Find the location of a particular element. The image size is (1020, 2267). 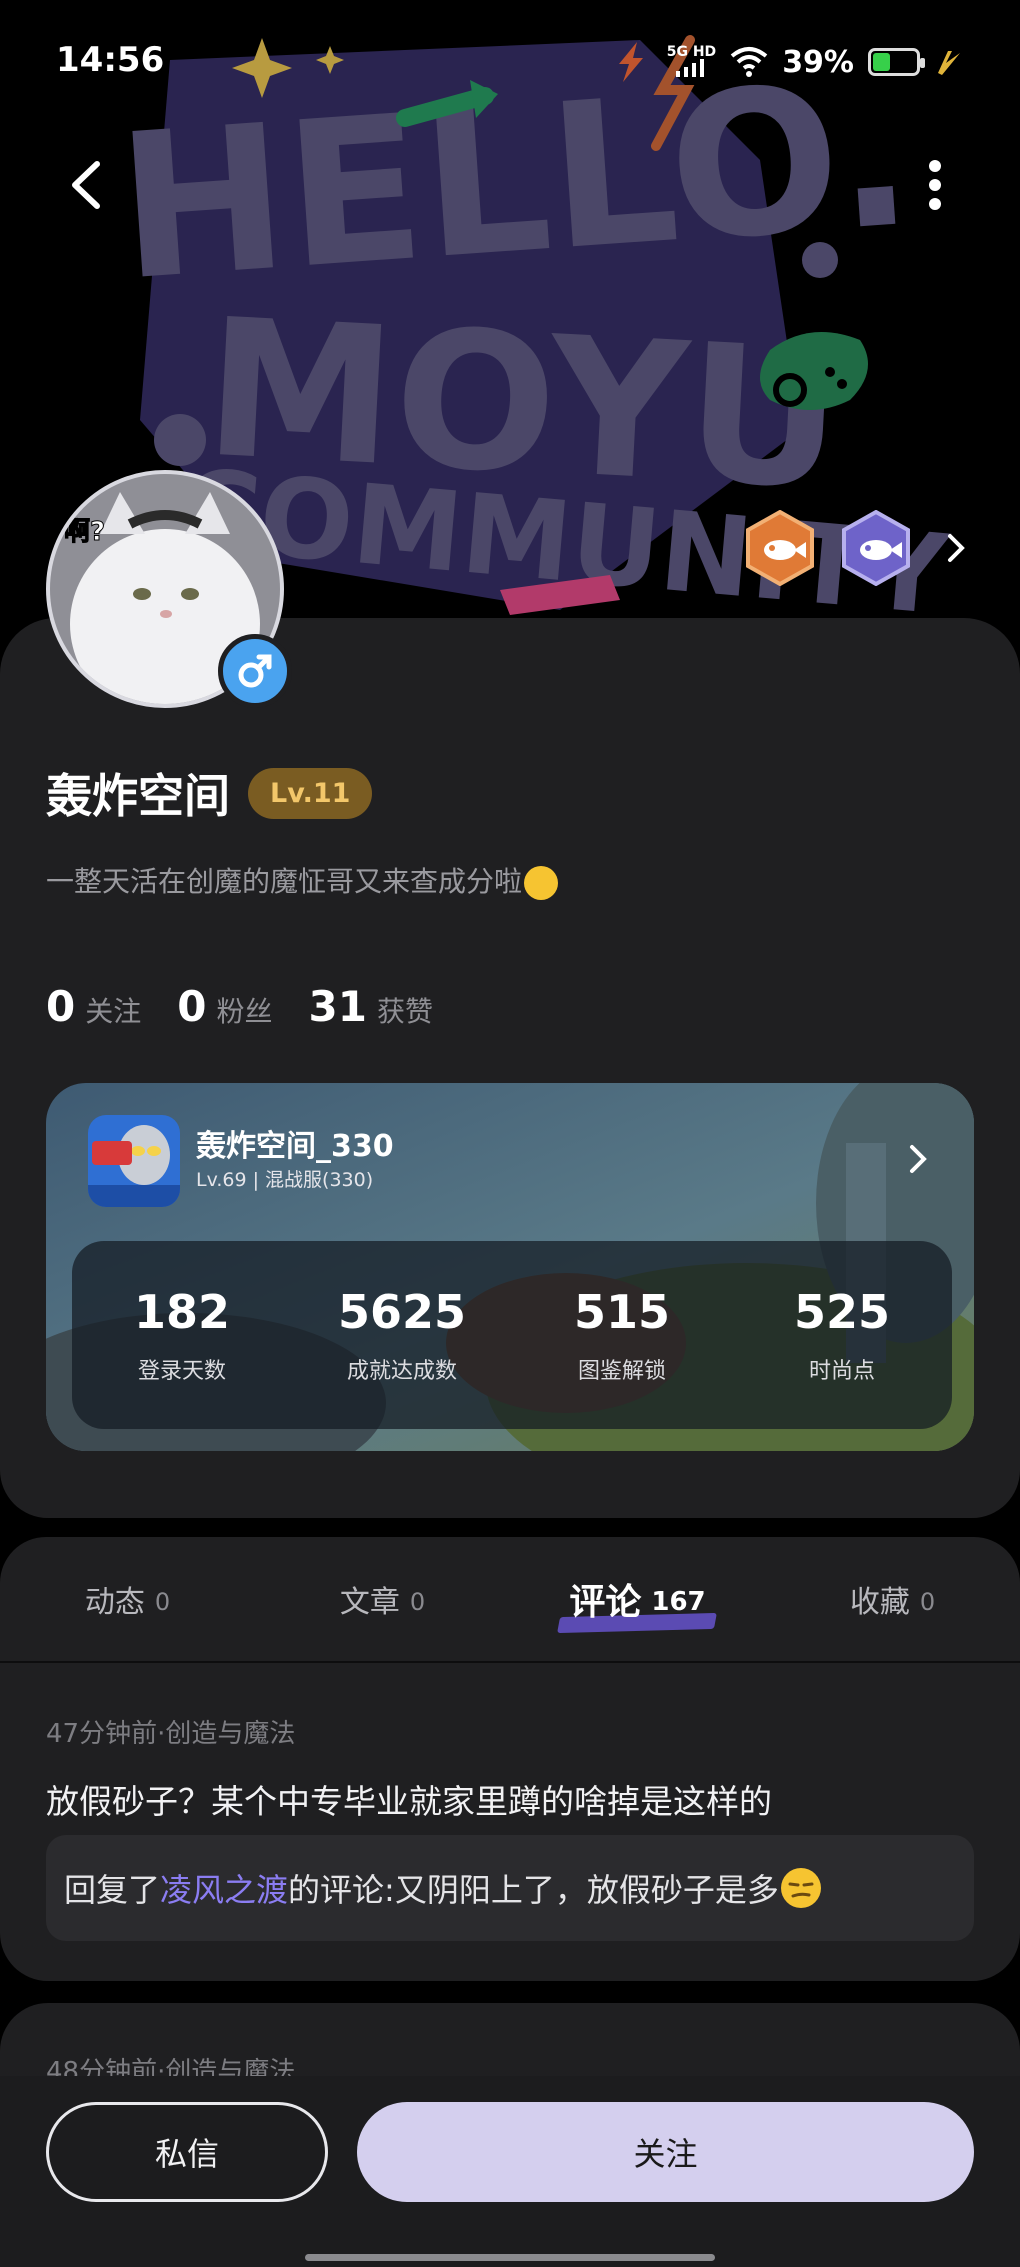

profile-stats: 0 关注 0 粉丝 31 获赞 is located at coordinates (239, 1006).